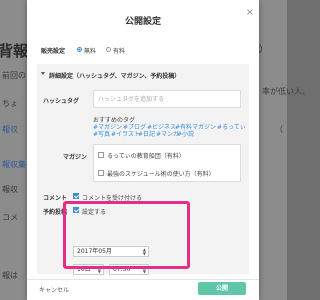  Describe the element at coordinates (14, 51) in the screenshot. I see `background-heading-left: 背報` at that location.